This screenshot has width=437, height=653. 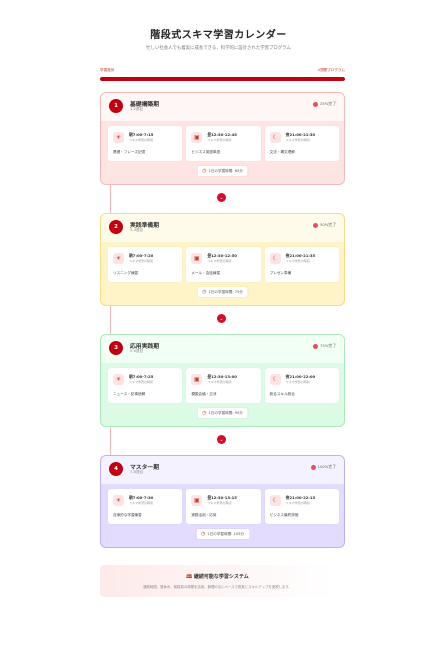 I want to click on phase-header: 4 マスター期 7-8週目 100%完了, so click(x=222, y=470).